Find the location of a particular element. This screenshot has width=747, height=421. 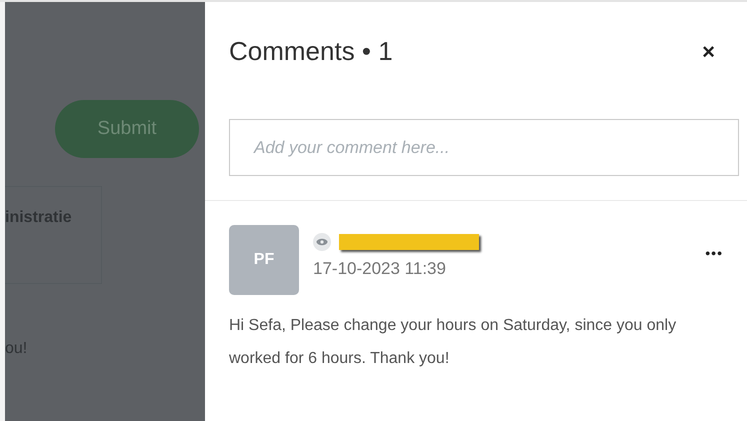

avatar: PF is located at coordinates (264, 260).